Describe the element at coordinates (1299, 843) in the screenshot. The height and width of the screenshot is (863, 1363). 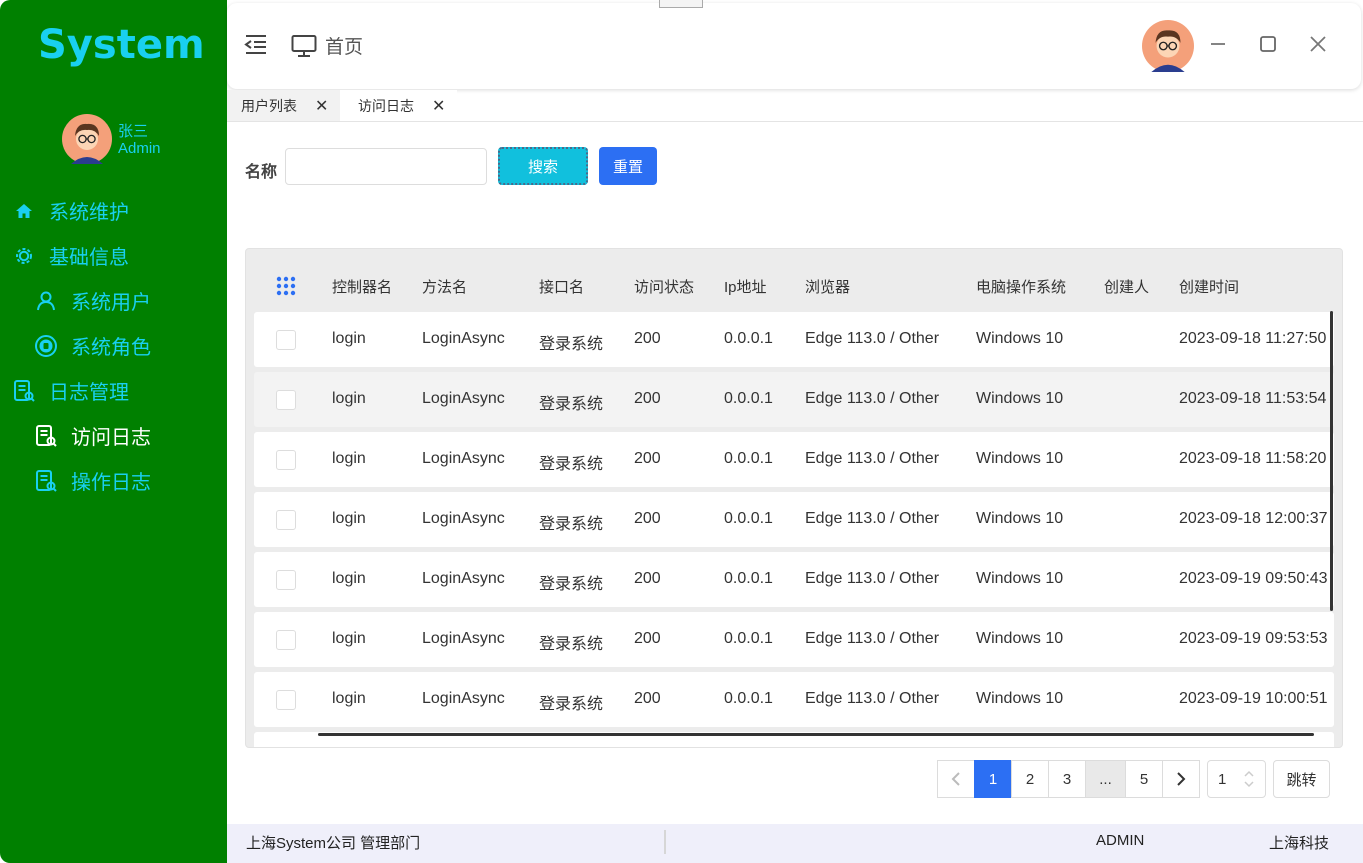
I see `footer-brand: 上海科技` at that location.